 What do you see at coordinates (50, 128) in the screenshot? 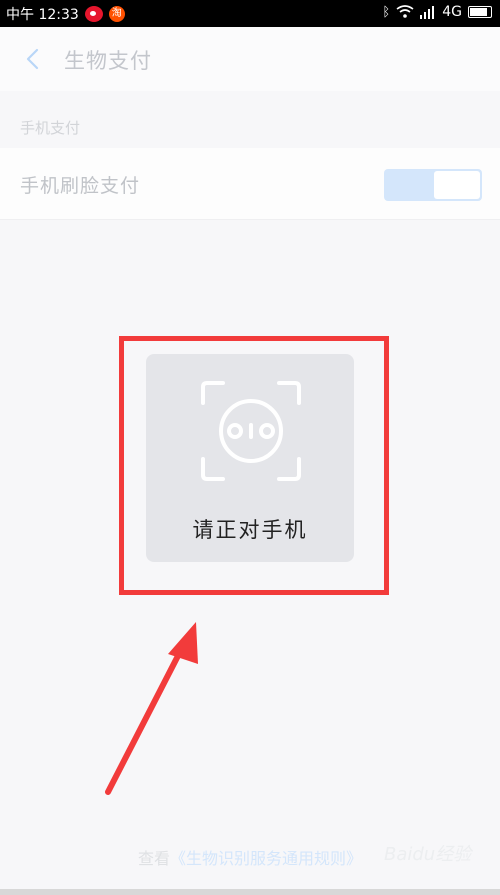
I see `section-label: 手机支付` at bounding box center [50, 128].